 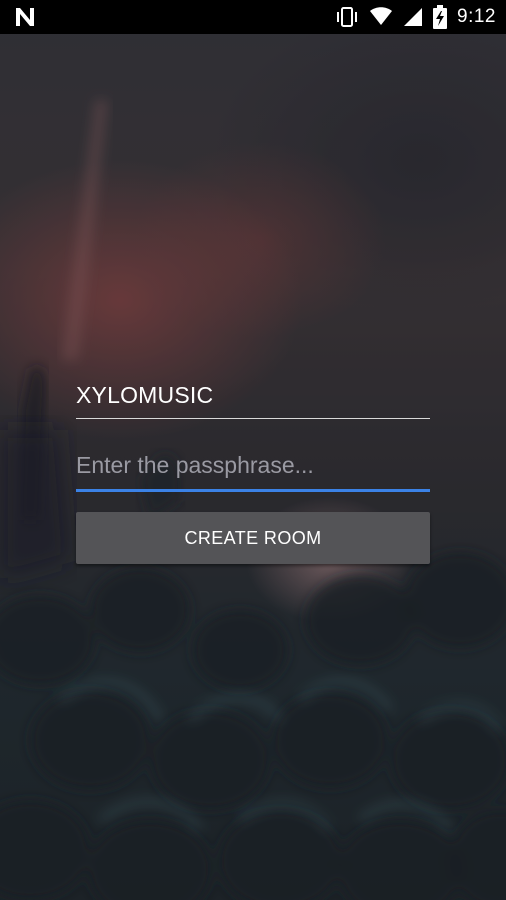 I want to click on signal-icon, so click(x=413, y=17).